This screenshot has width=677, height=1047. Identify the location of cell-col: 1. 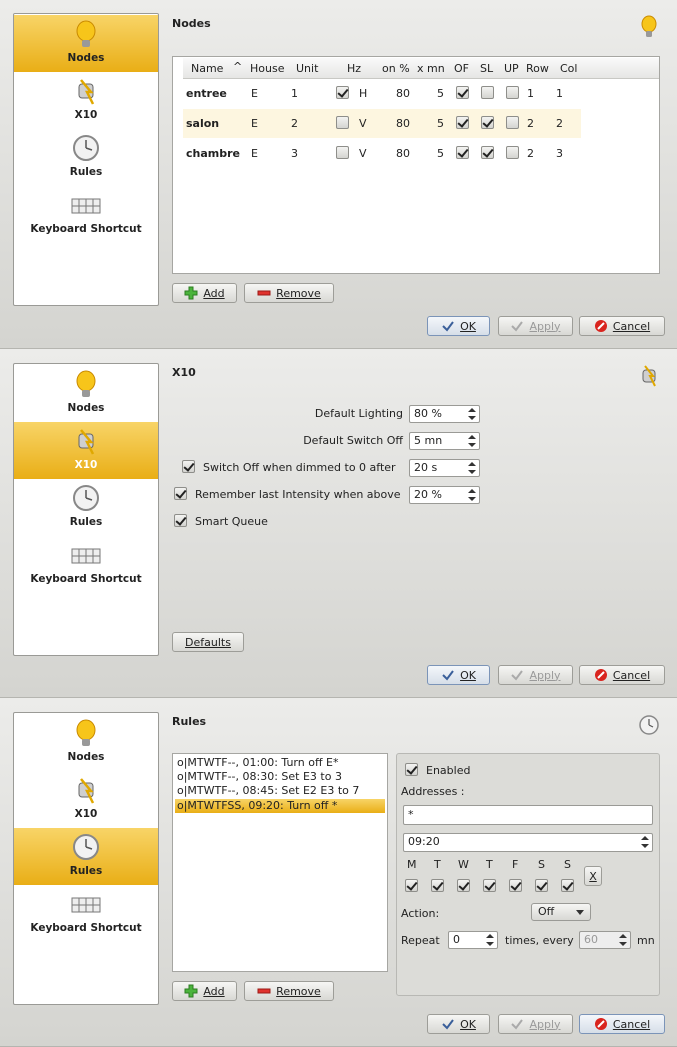
(559, 93).